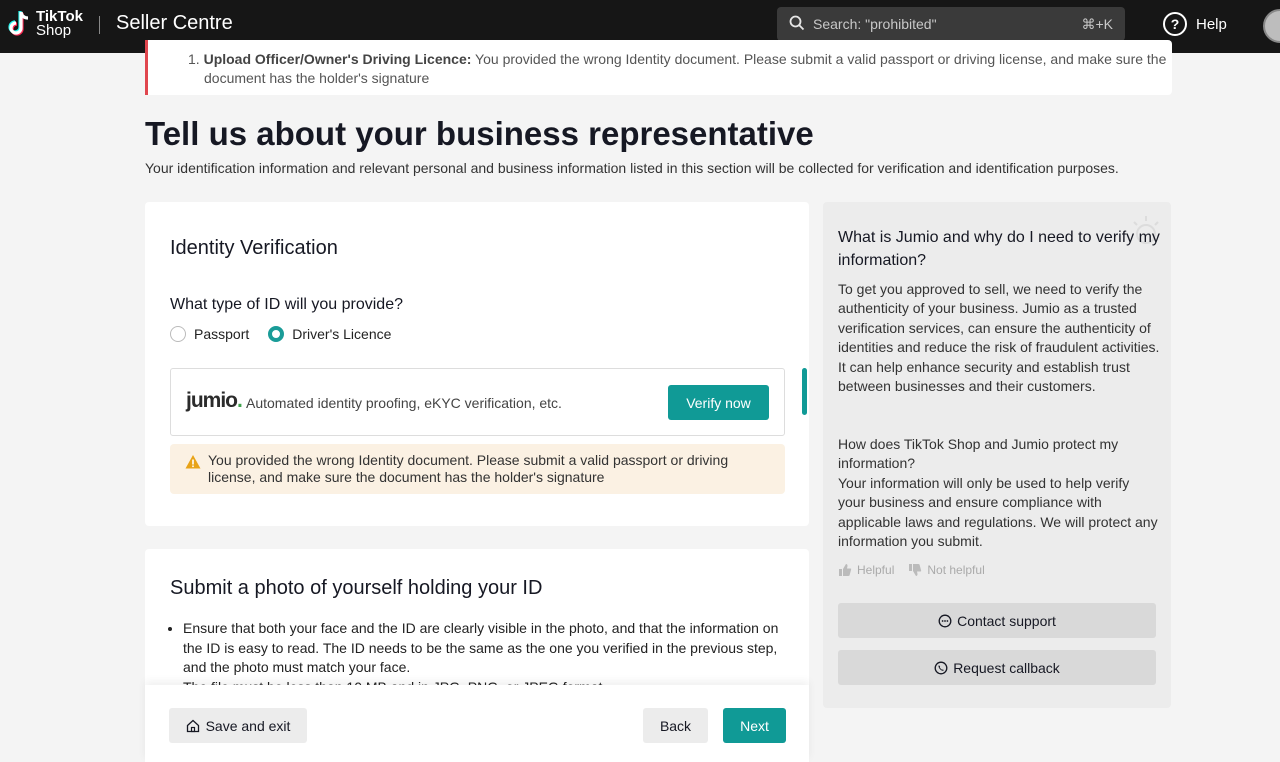 This screenshot has height=762, width=1280. Describe the element at coordinates (875, 24) in the screenshot. I see `search-placeholder: Search: "prohibited"` at that location.